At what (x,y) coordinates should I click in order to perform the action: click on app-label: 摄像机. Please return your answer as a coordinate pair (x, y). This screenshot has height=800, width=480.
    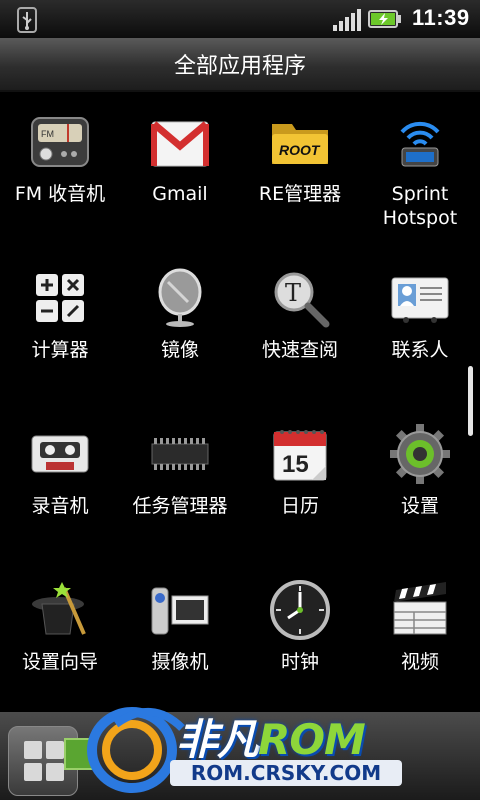
    Looking at the image, I should click on (180, 662).